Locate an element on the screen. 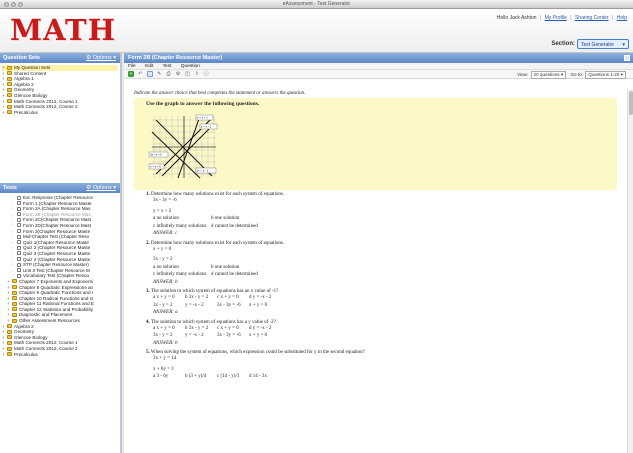 The height and width of the screenshot is (453, 633). section-select: Test Generator ▾ is located at coordinates (603, 44).